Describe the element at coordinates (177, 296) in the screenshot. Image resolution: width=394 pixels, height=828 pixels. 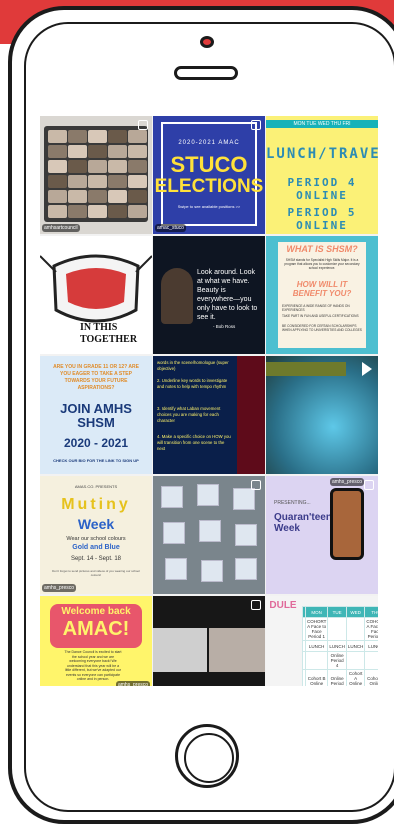
I see `portrait-figure` at that location.